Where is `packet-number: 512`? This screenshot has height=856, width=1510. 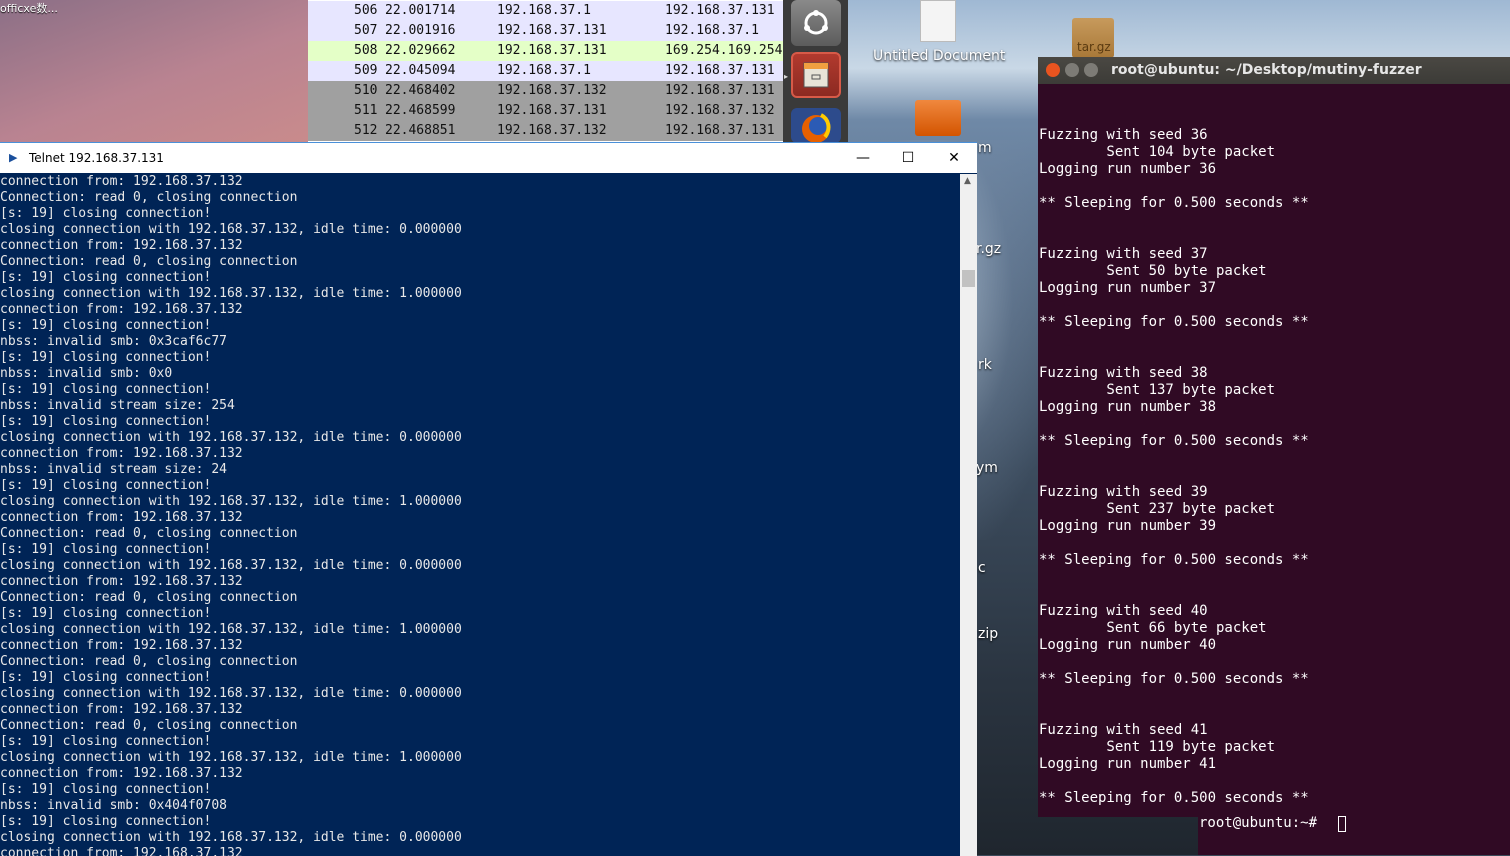 packet-number: 512 is located at coordinates (366, 130).